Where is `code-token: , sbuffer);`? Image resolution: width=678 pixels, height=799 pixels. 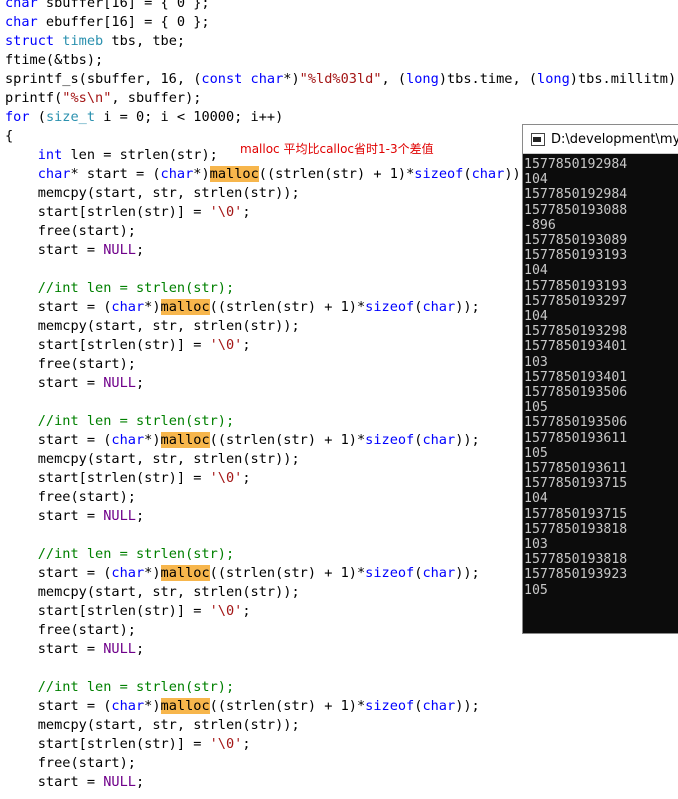 code-token: , sbuffer); is located at coordinates (156, 98).